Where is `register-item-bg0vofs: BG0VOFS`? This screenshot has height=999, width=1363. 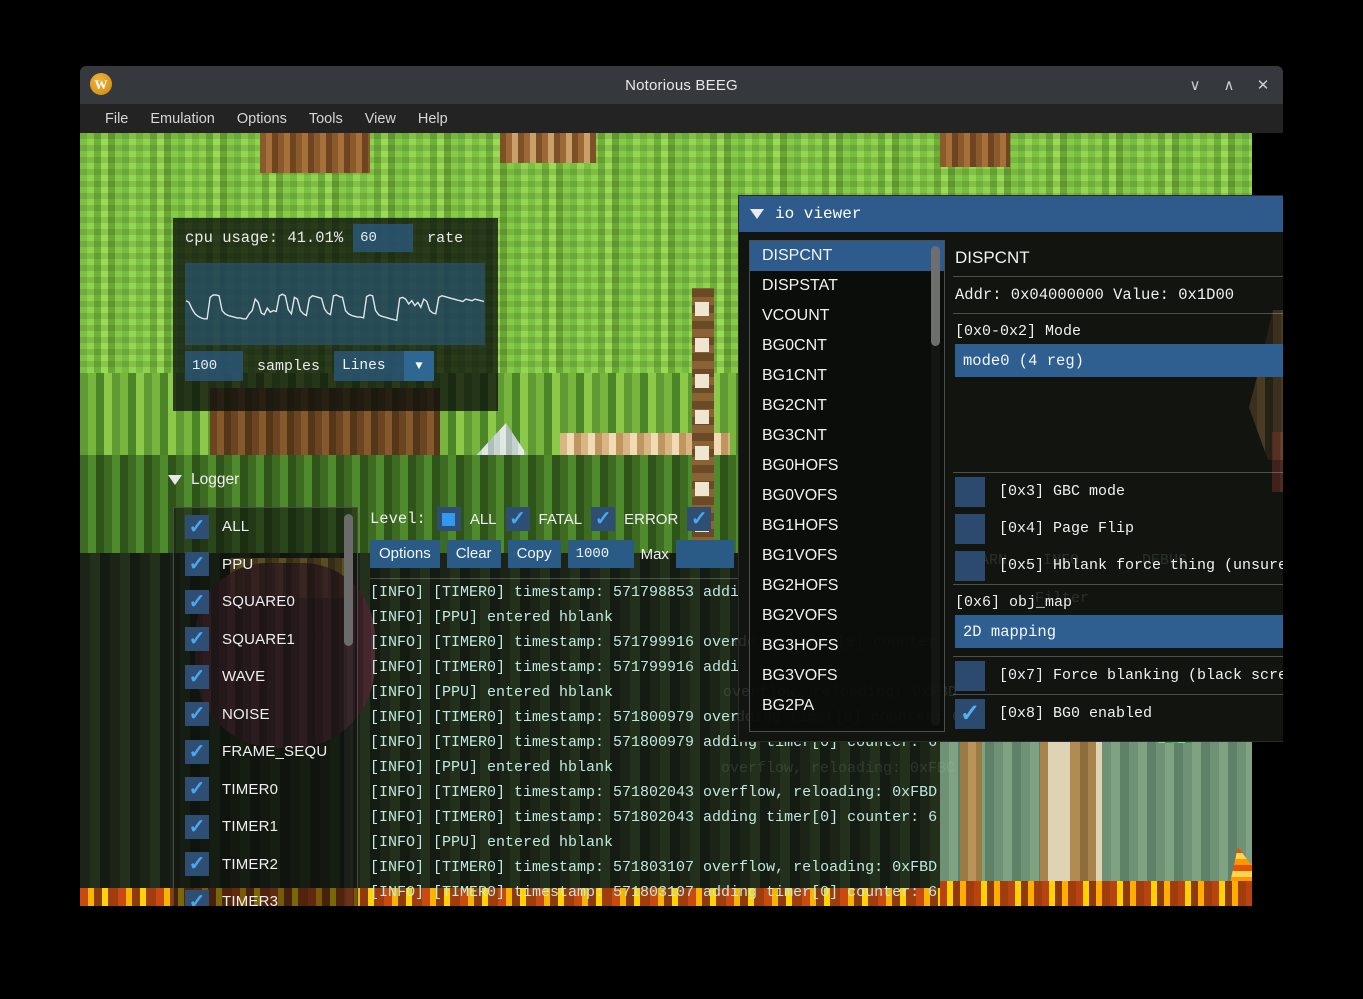
register-item-bg0vofs: BG0VOFS is located at coordinates (847, 496).